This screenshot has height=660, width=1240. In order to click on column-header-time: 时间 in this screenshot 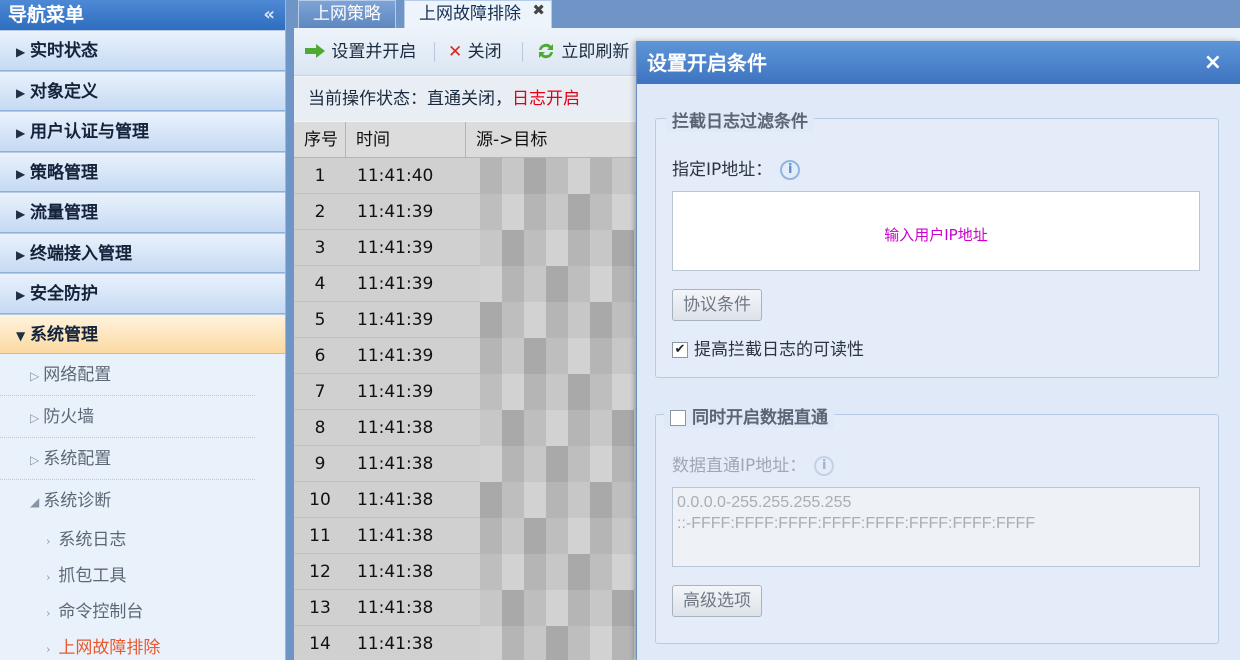, I will do `click(406, 140)`.